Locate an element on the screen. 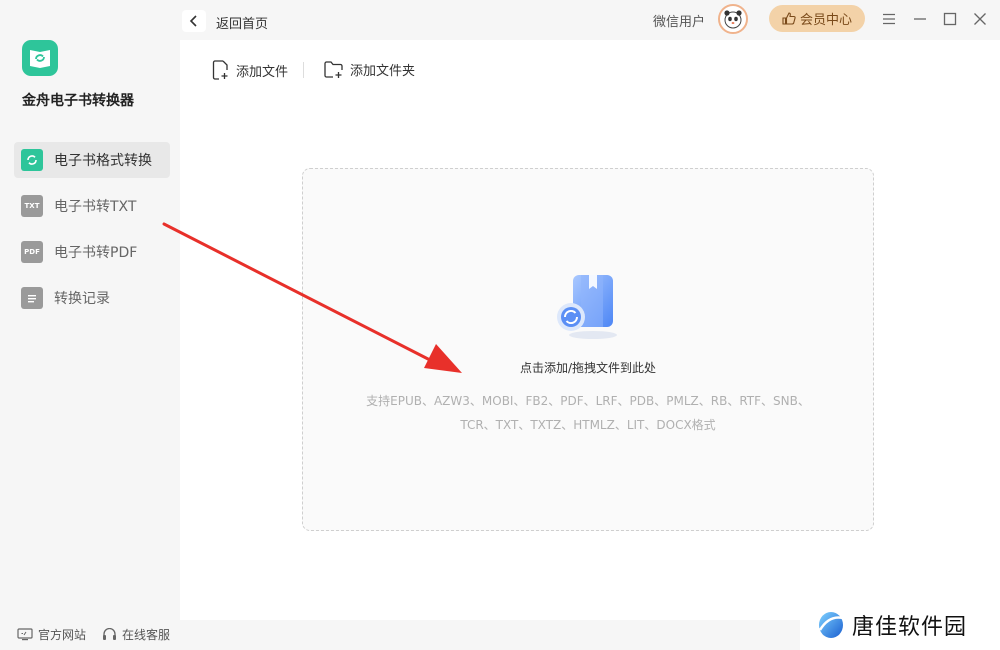 This screenshot has height=650, width=1000. vip-center-button: 会员中心 is located at coordinates (817, 18).